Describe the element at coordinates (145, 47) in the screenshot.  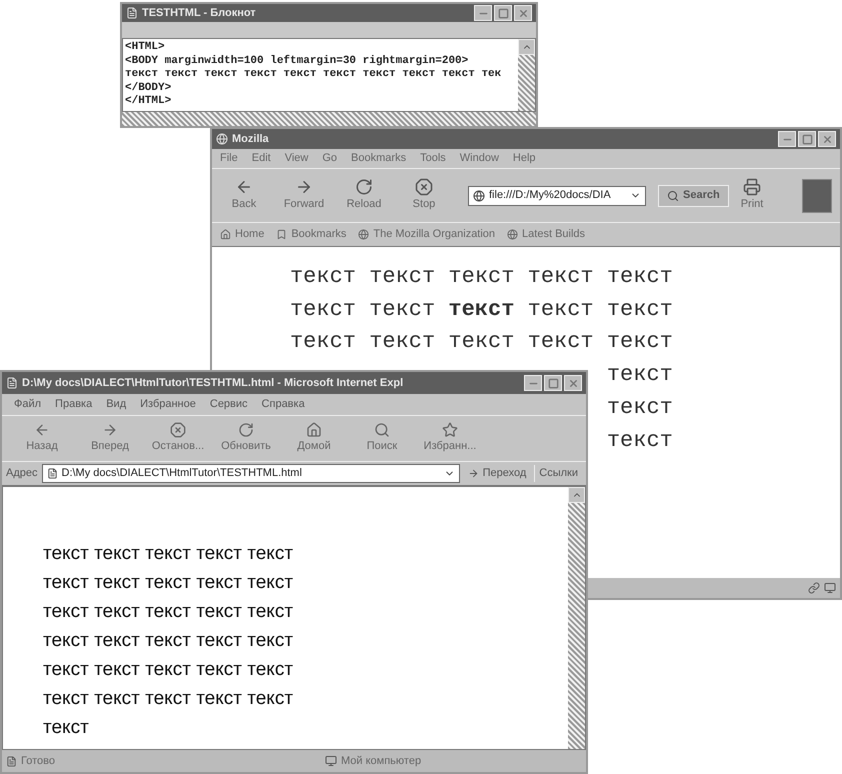
I see `code-line: <HTML>` at that location.